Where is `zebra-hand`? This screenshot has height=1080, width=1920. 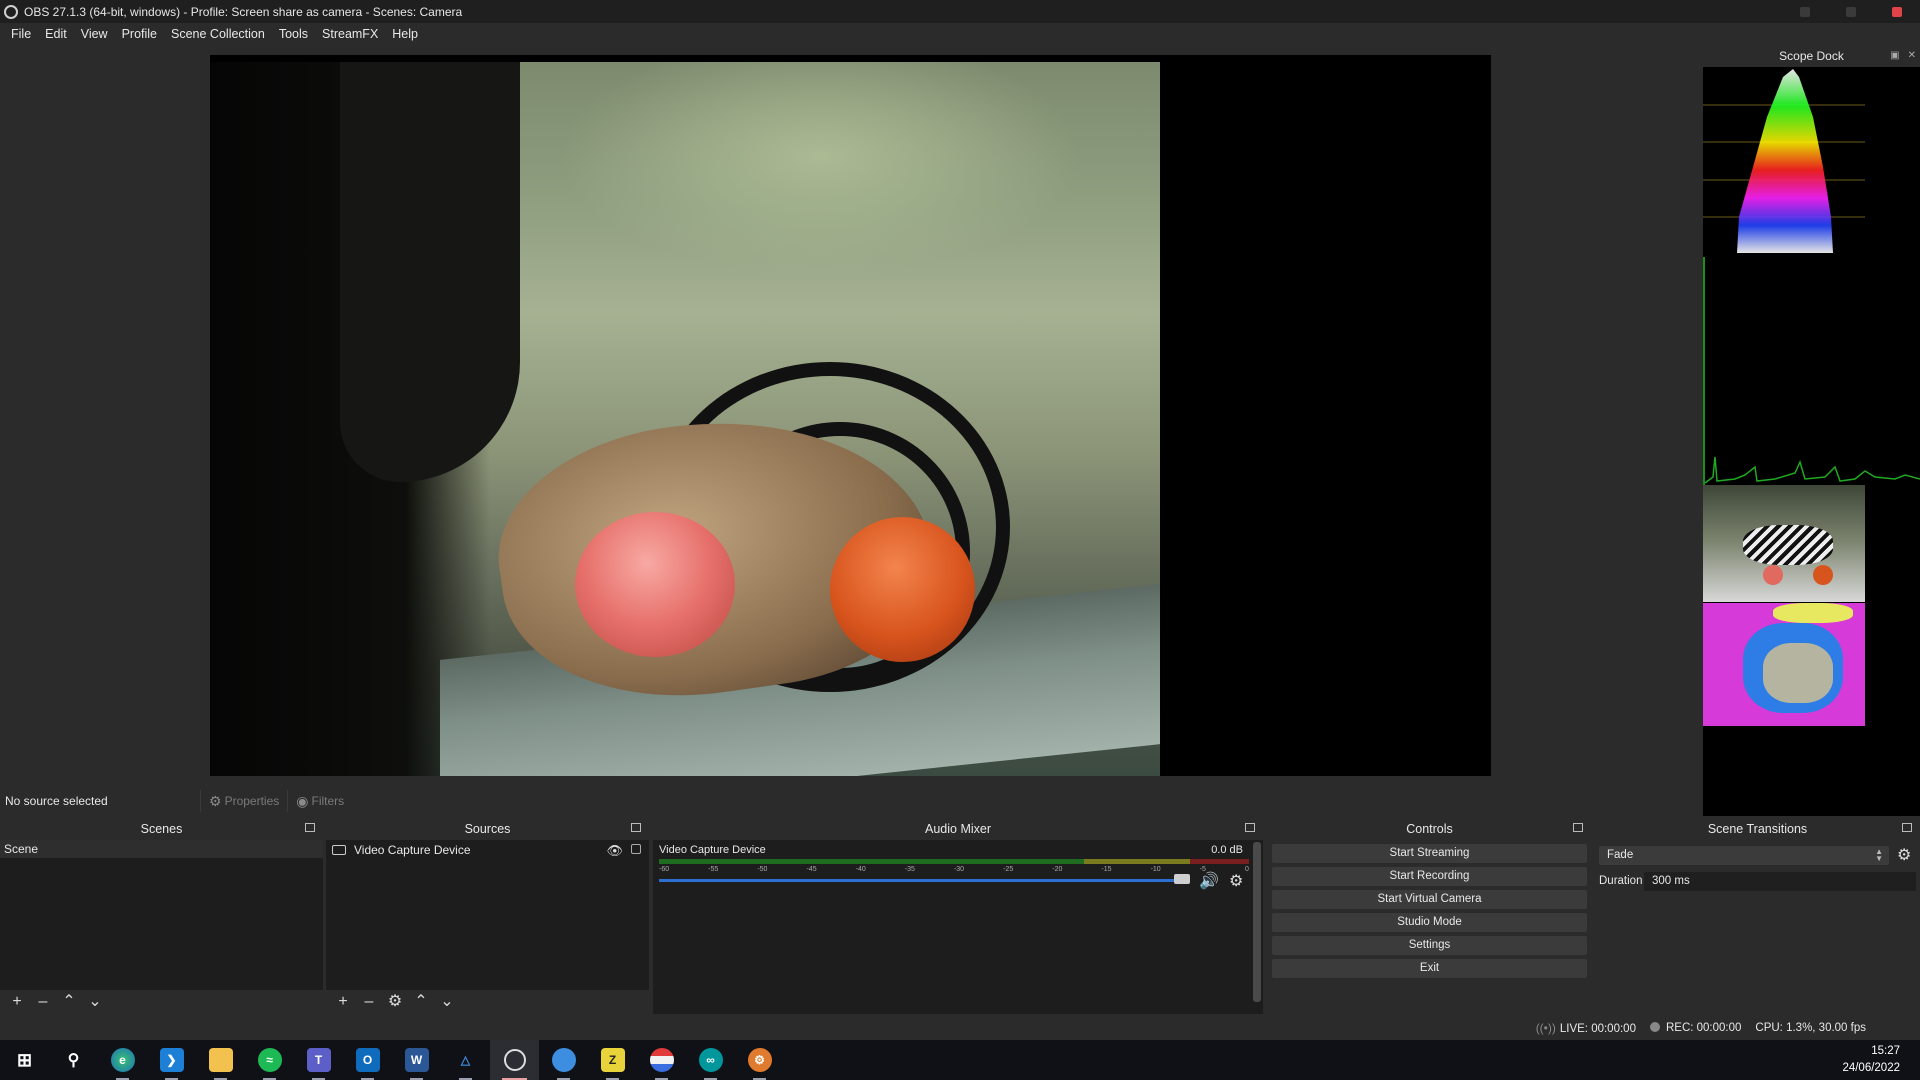 zebra-hand is located at coordinates (1788, 545).